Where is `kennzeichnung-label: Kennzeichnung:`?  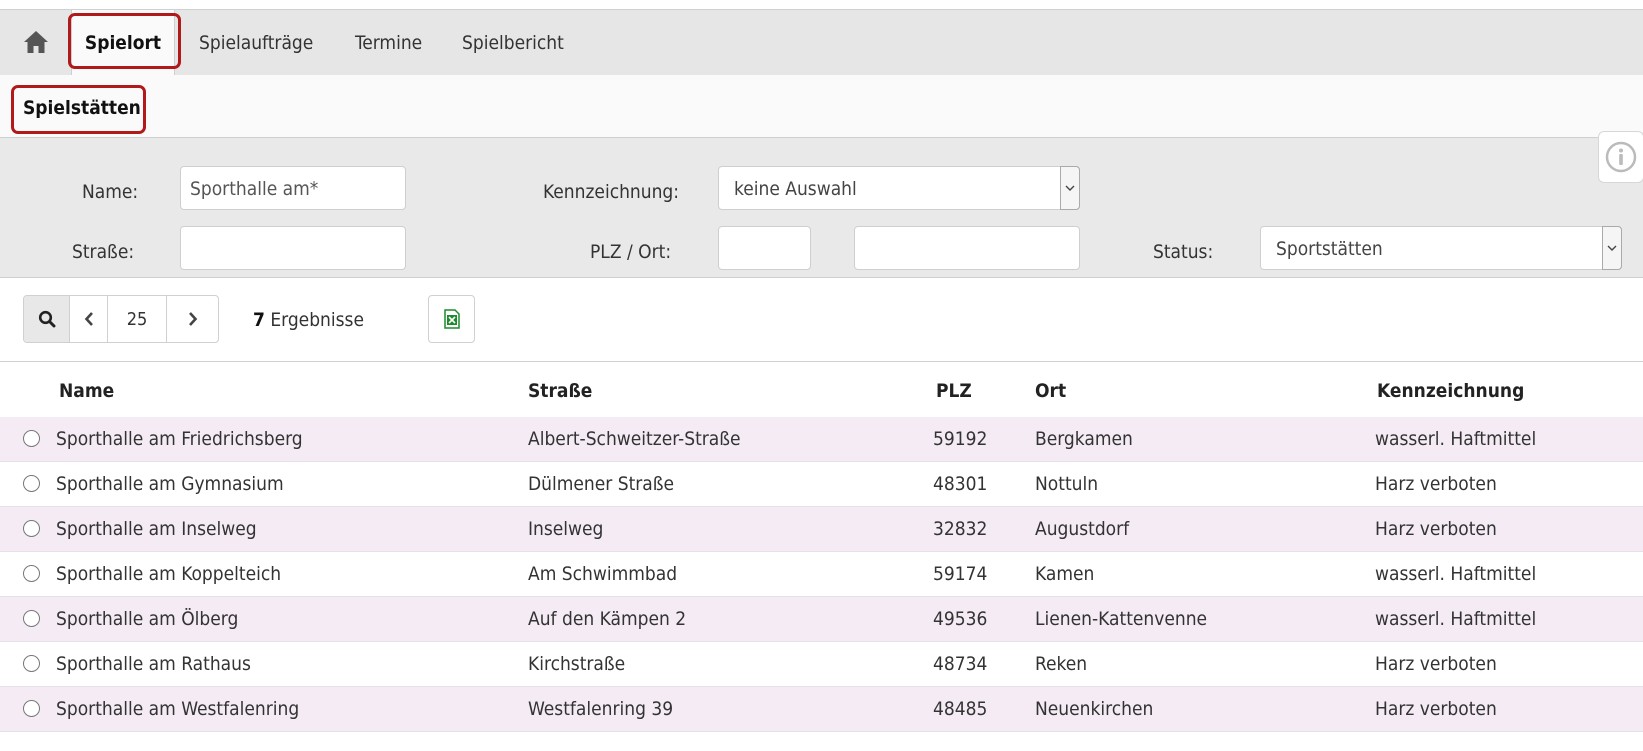 kennzeichnung-label: Kennzeichnung: is located at coordinates (611, 192).